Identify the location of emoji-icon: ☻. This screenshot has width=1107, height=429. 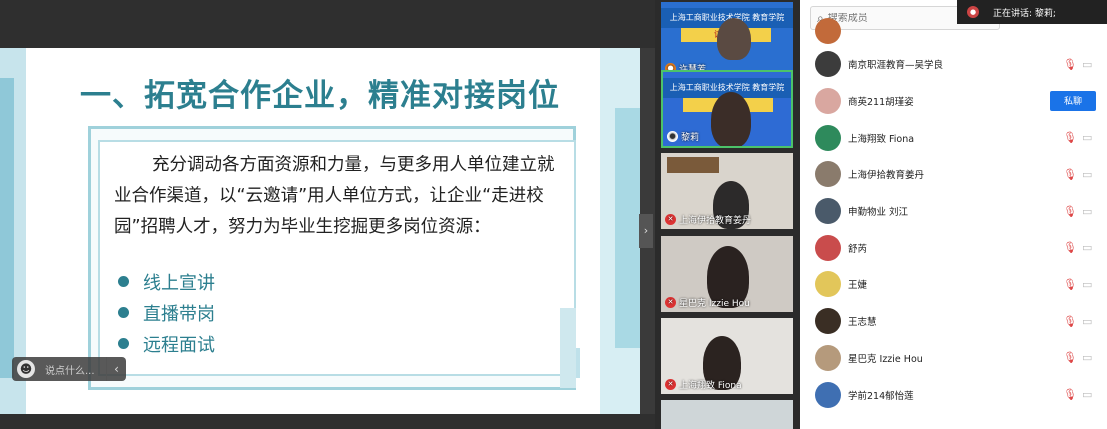
(26, 369).